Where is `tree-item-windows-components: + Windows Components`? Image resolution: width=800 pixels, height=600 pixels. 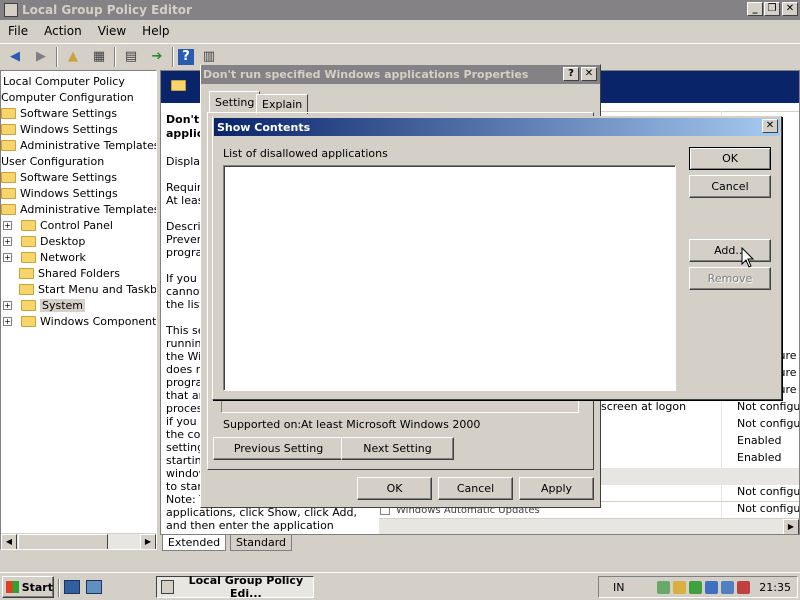 tree-item-windows-components: + Windows Components is located at coordinates (79, 321).